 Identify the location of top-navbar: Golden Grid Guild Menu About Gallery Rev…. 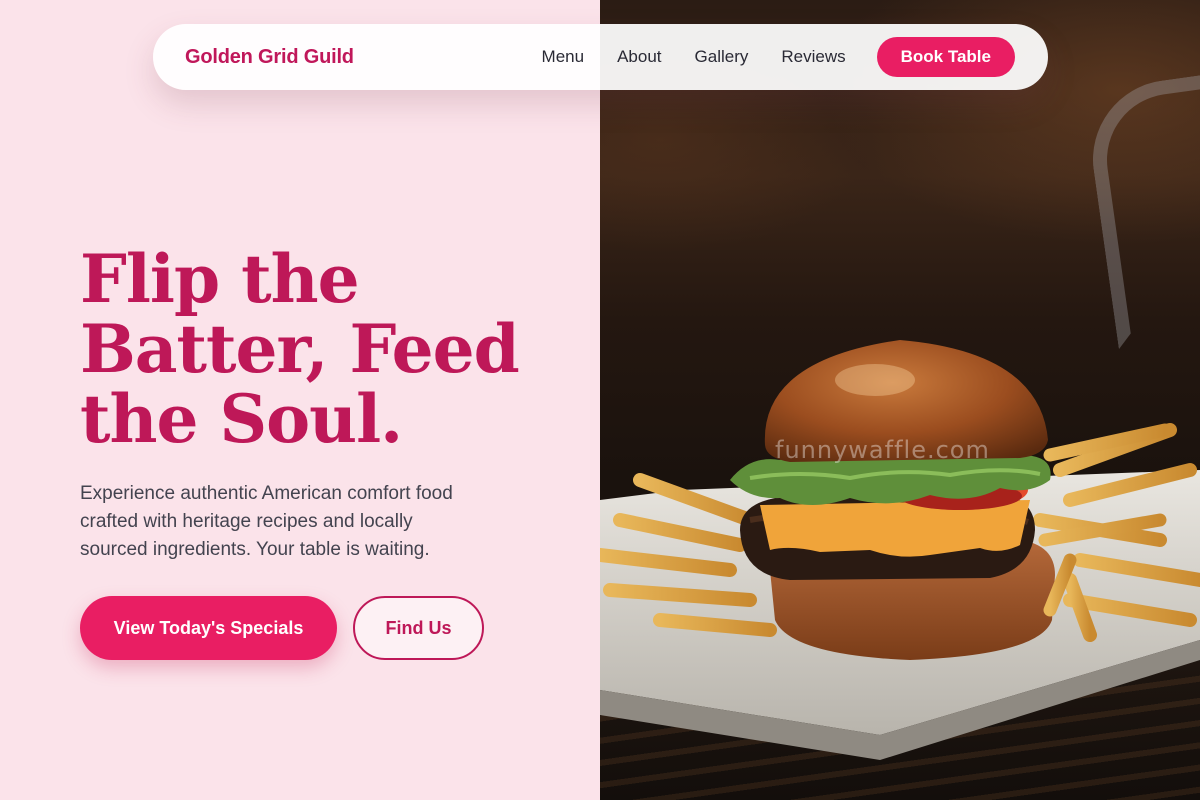
(600, 57).